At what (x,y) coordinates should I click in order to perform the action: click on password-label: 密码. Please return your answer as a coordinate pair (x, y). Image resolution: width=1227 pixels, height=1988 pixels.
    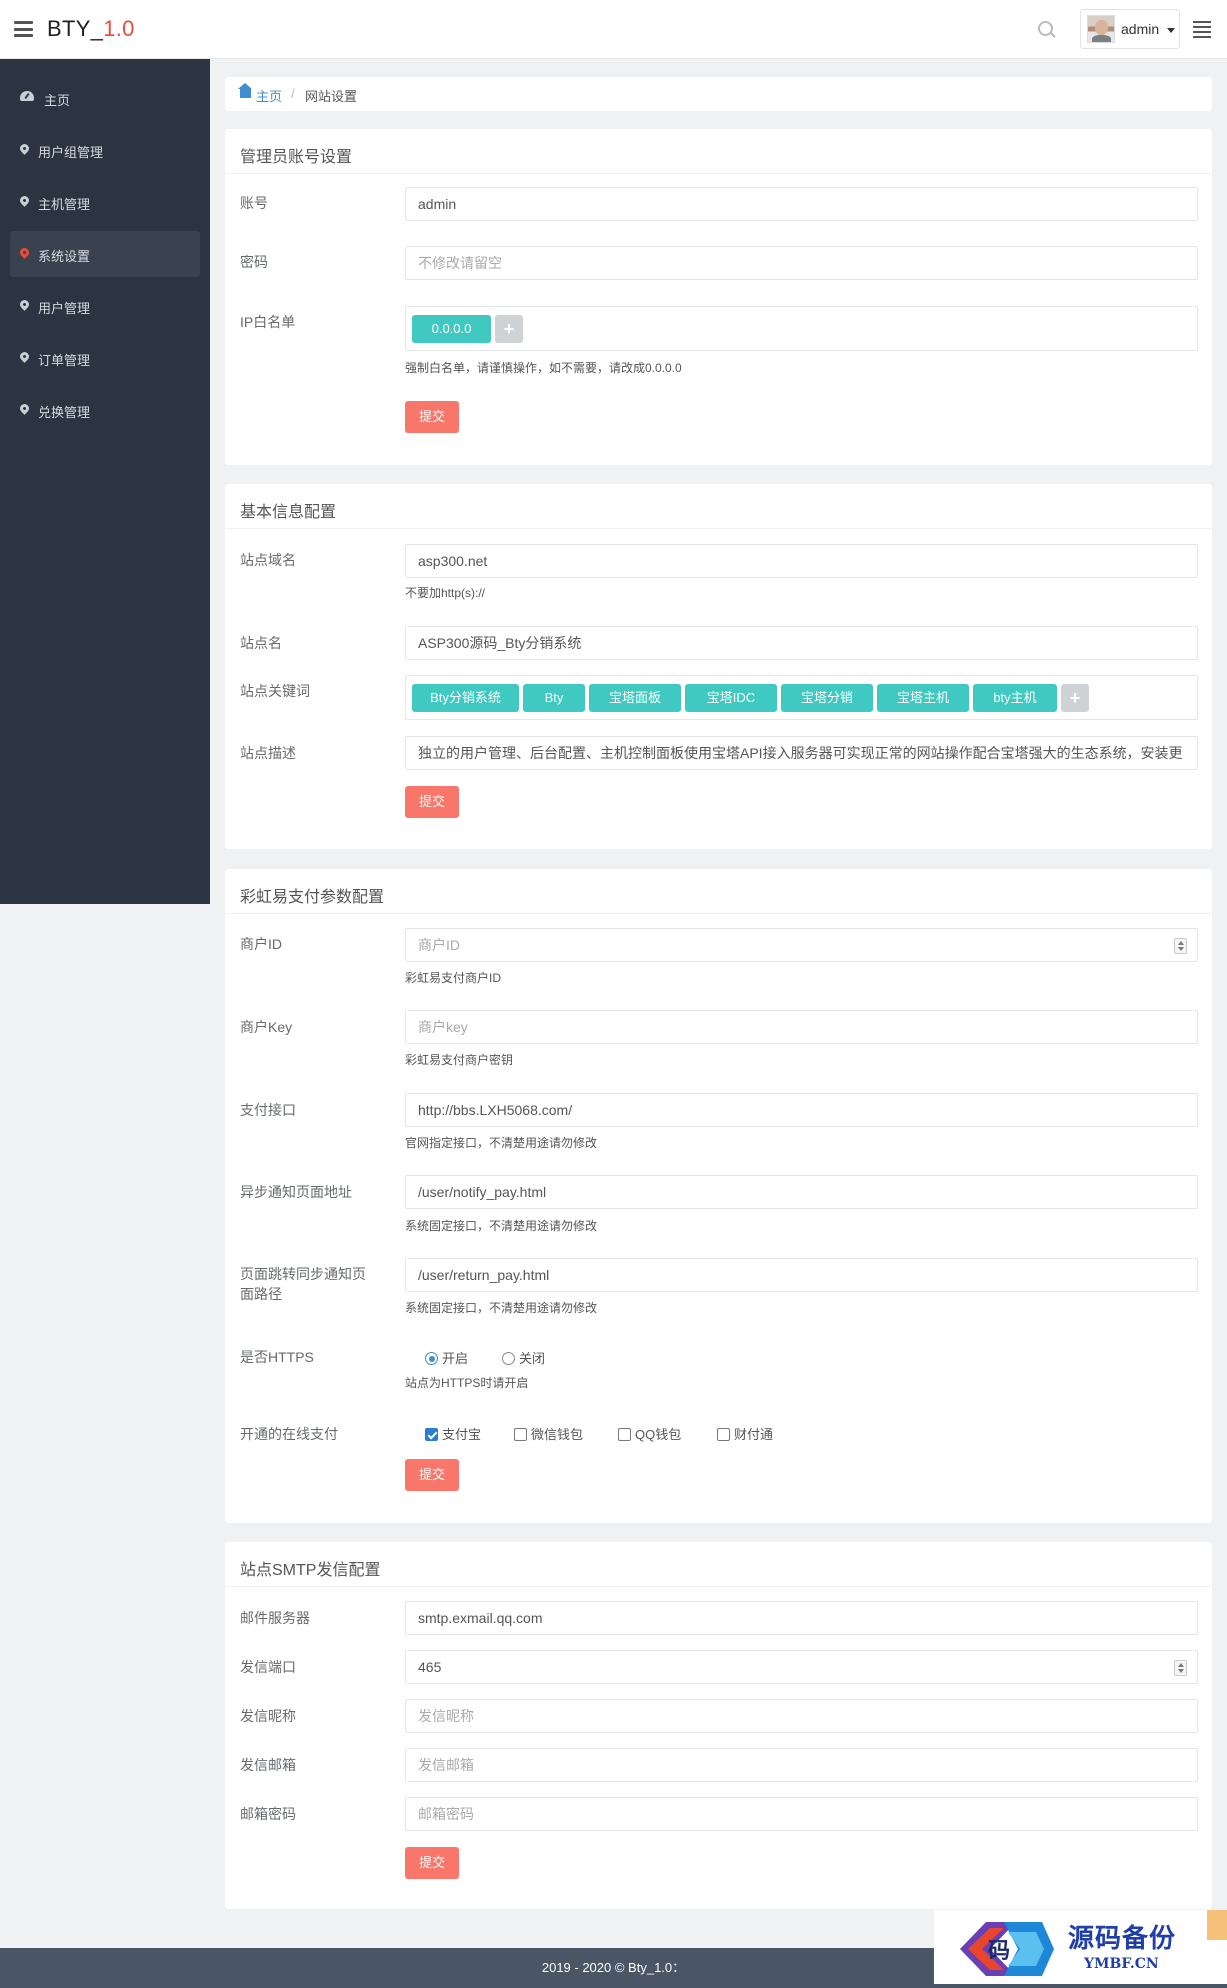
    Looking at the image, I should click on (254, 262).